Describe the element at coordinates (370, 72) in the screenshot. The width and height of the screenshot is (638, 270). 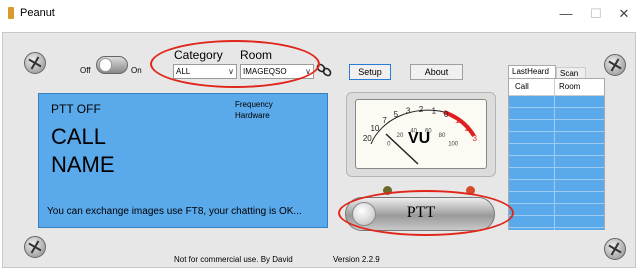
I see `setup-button: Setup` at that location.